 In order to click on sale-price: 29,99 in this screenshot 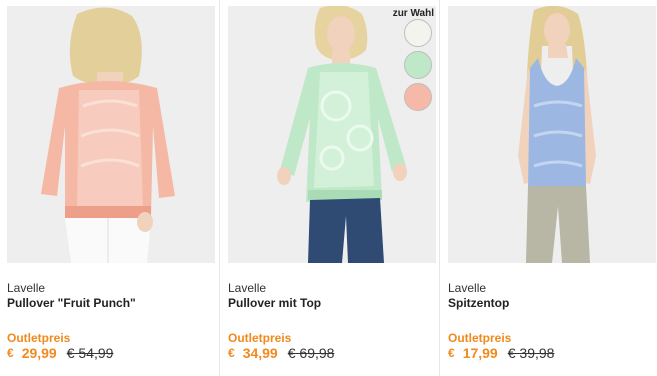, I will do `click(39, 353)`.